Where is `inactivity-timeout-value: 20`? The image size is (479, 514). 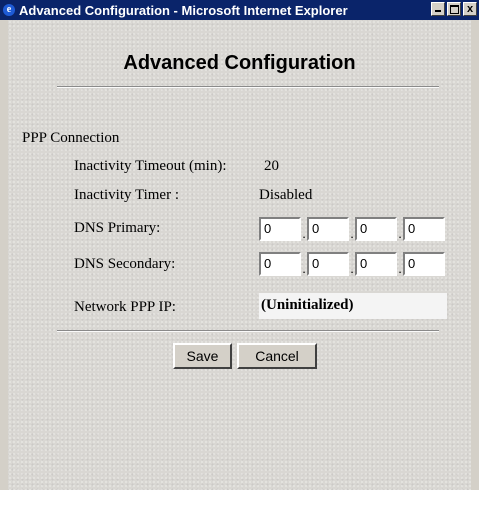 inactivity-timeout-value: 20 is located at coordinates (271, 166).